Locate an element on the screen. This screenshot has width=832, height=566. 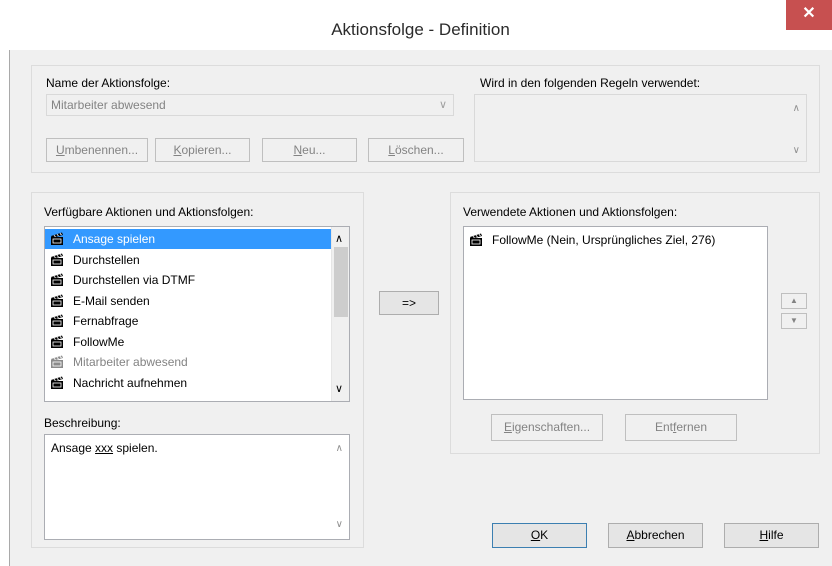
triangle-up-icon: ▲ is located at coordinates (794, 300).